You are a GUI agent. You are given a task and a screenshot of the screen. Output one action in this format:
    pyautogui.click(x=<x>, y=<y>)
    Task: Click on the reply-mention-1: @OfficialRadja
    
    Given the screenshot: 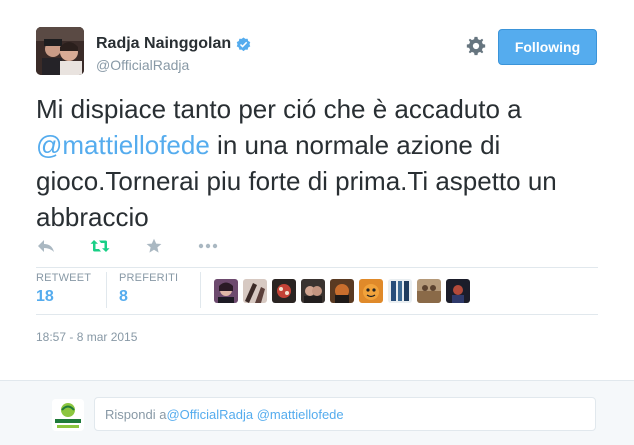 What is the action you would take?
    pyautogui.click(x=210, y=414)
    